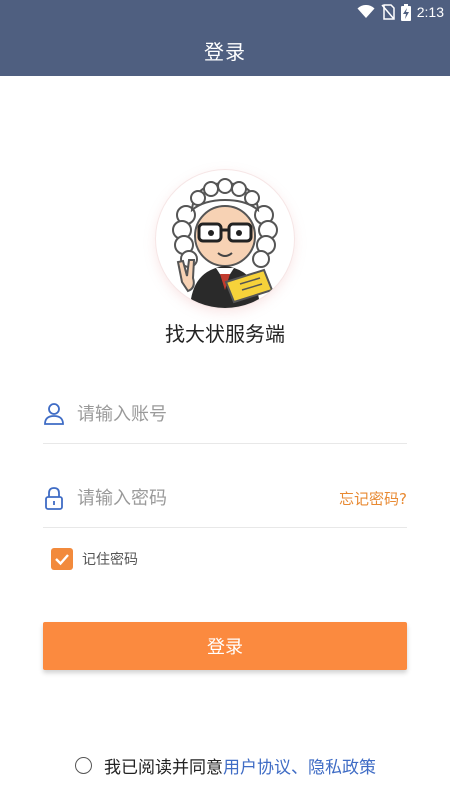 This screenshot has width=450, height=800. Describe the element at coordinates (257, 765) in the screenshot. I see `user-agreement-link: 用户协议` at that location.